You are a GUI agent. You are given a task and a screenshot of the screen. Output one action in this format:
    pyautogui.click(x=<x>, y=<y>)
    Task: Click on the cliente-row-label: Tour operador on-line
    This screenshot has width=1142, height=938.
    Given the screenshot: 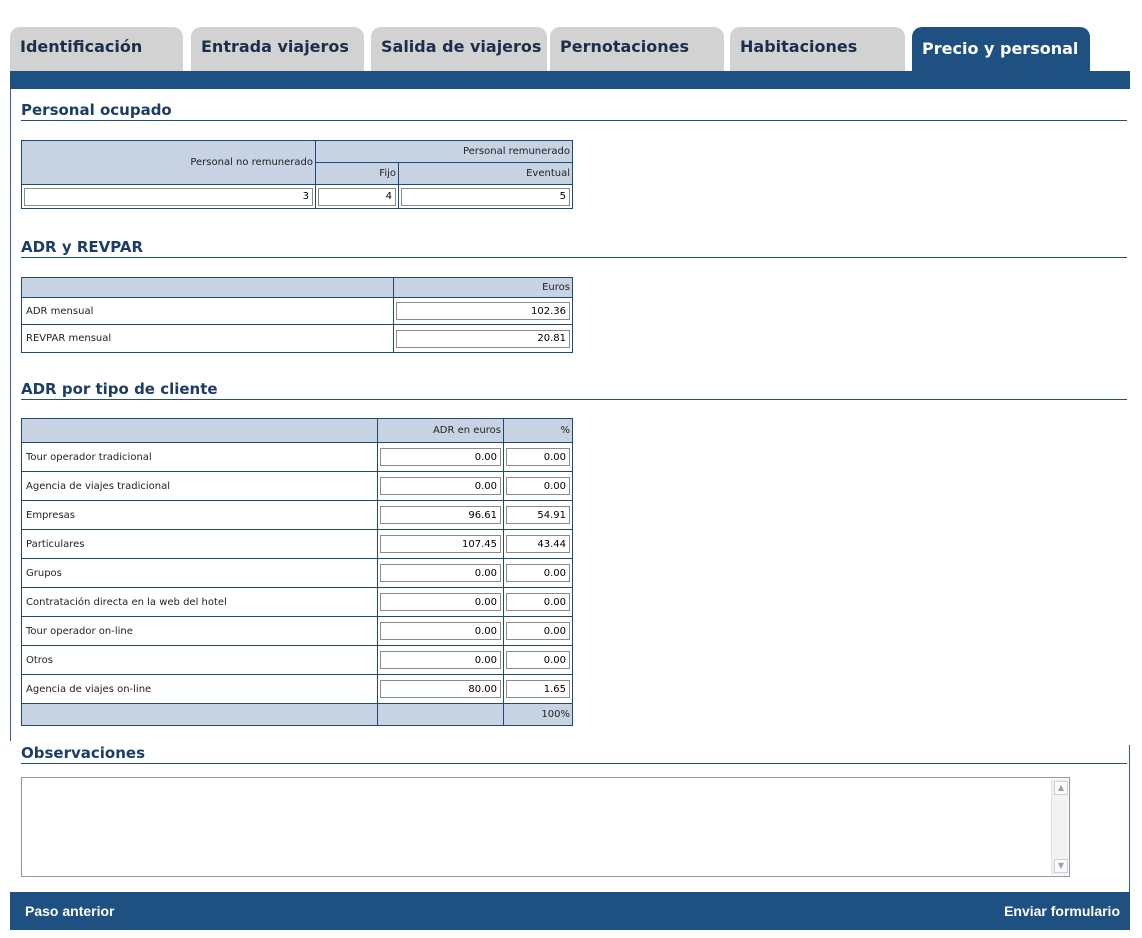 What is the action you would take?
    pyautogui.click(x=199, y=631)
    